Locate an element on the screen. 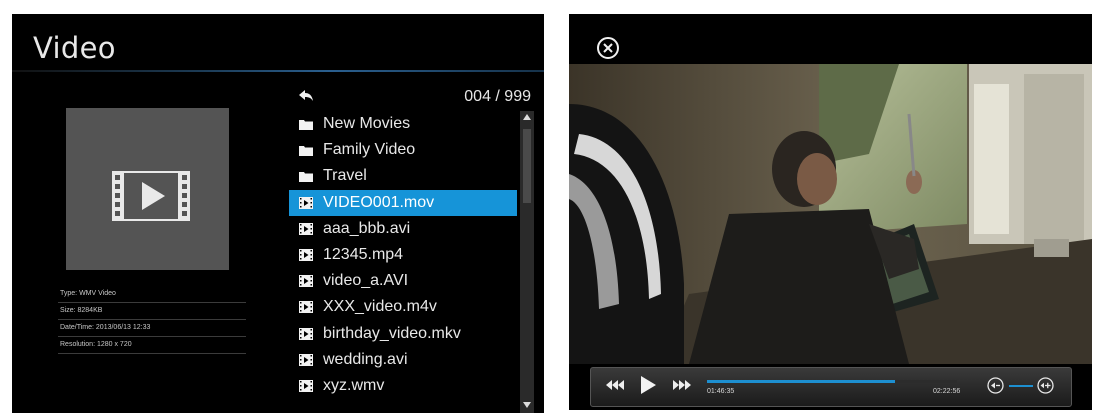  item-label: XXX_video.m4v is located at coordinates (380, 307).